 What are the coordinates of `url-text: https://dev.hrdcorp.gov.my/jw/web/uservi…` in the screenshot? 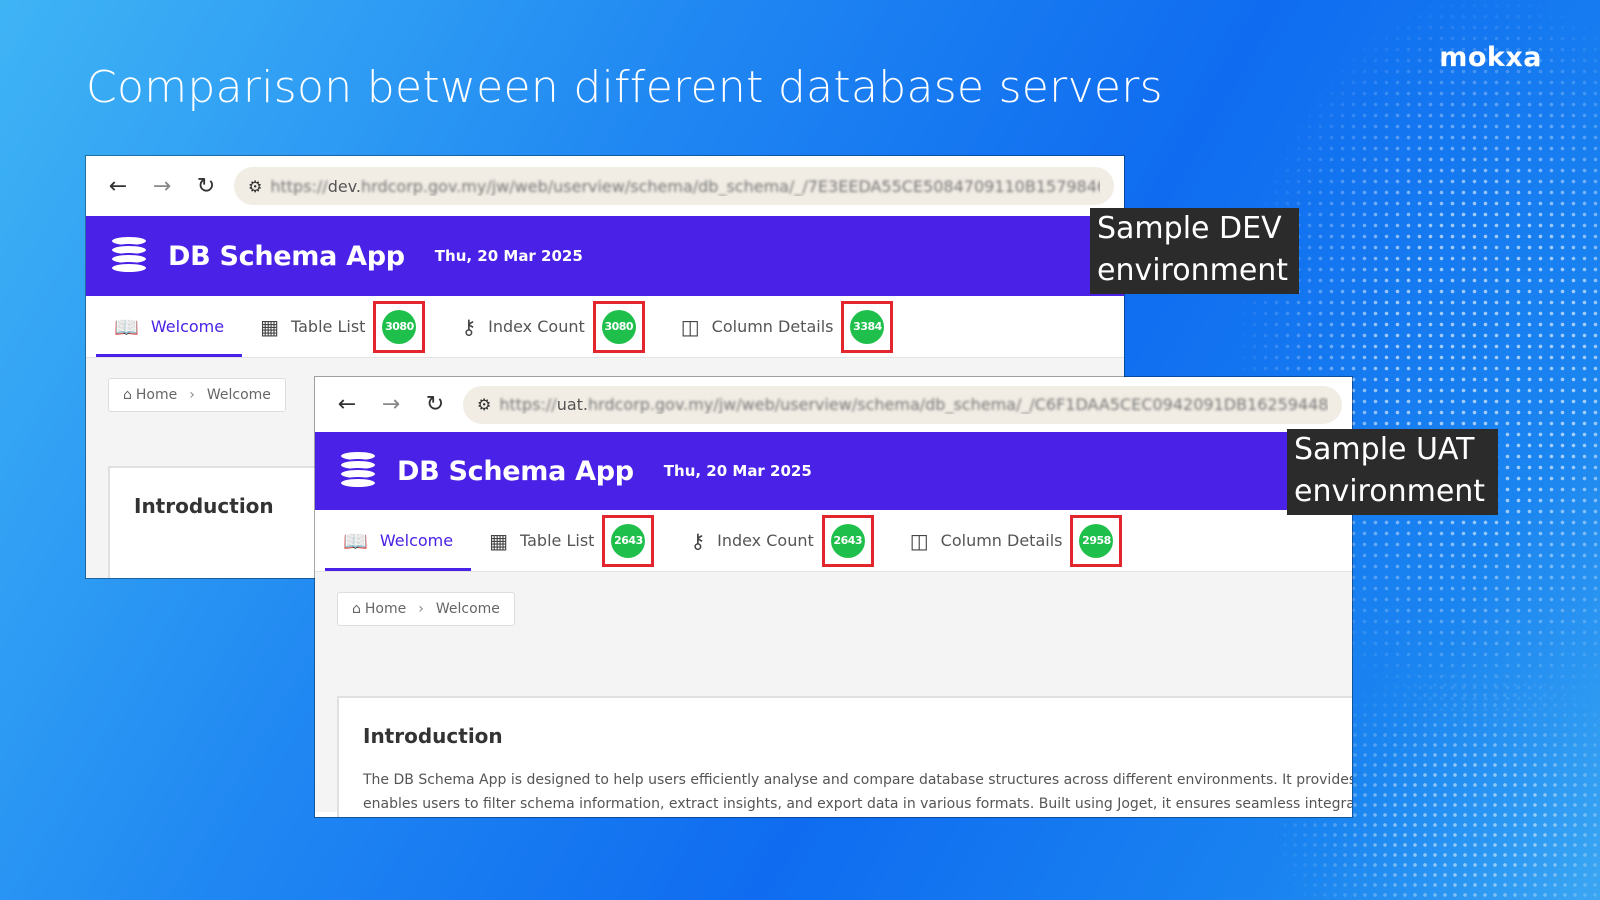 It's located at (685, 186).